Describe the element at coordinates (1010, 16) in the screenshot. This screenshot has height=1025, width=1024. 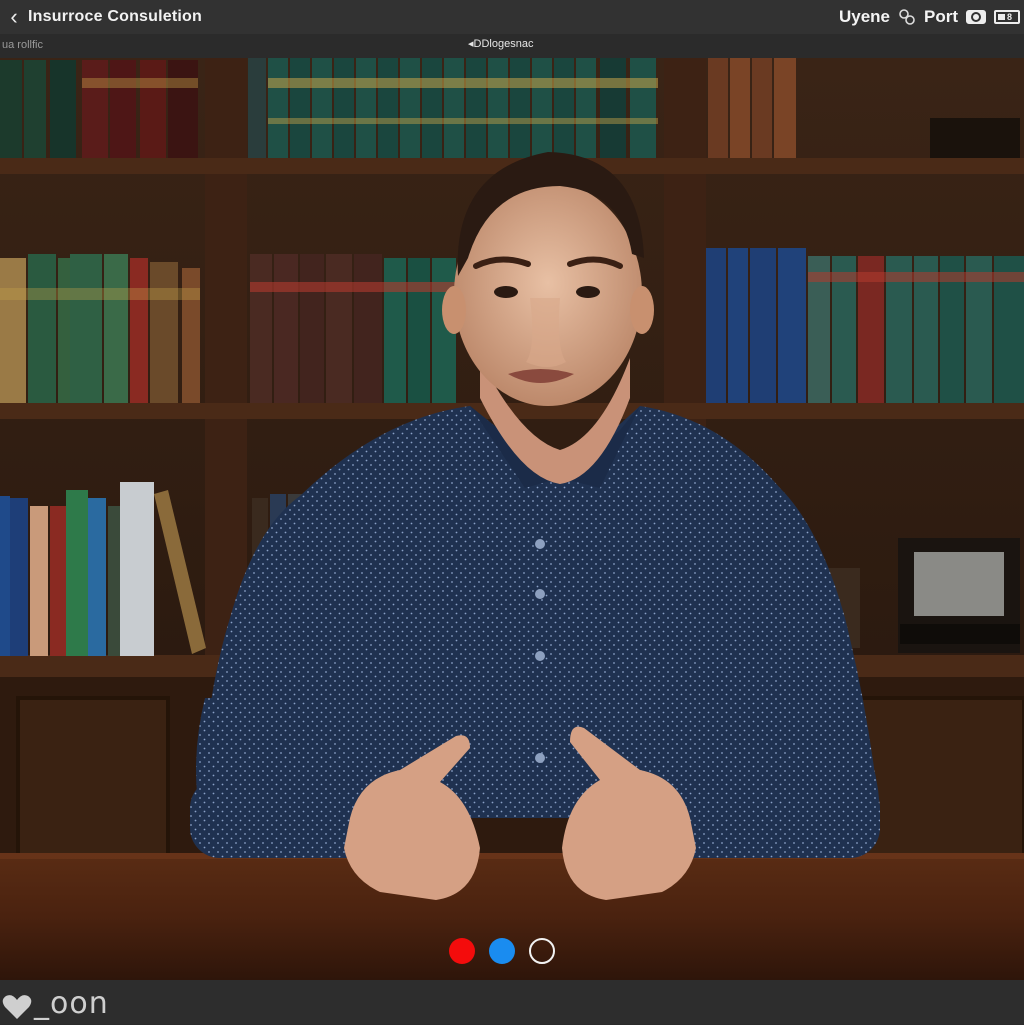
I see `battery-level: 8` at that location.